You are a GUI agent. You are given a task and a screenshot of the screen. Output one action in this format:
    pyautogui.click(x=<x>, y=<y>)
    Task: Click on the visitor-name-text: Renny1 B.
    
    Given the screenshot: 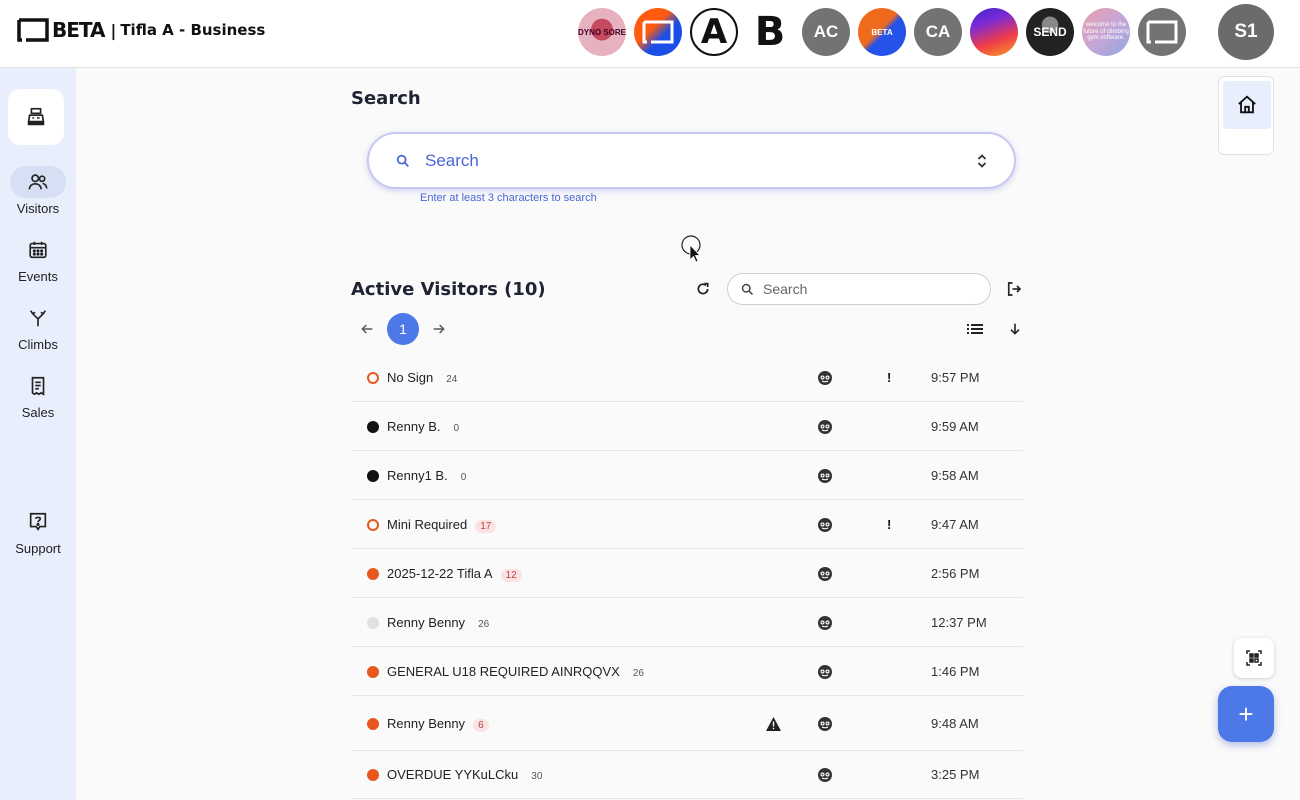 What is the action you would take?
    pyautogui.click(x=417, y=475)
    